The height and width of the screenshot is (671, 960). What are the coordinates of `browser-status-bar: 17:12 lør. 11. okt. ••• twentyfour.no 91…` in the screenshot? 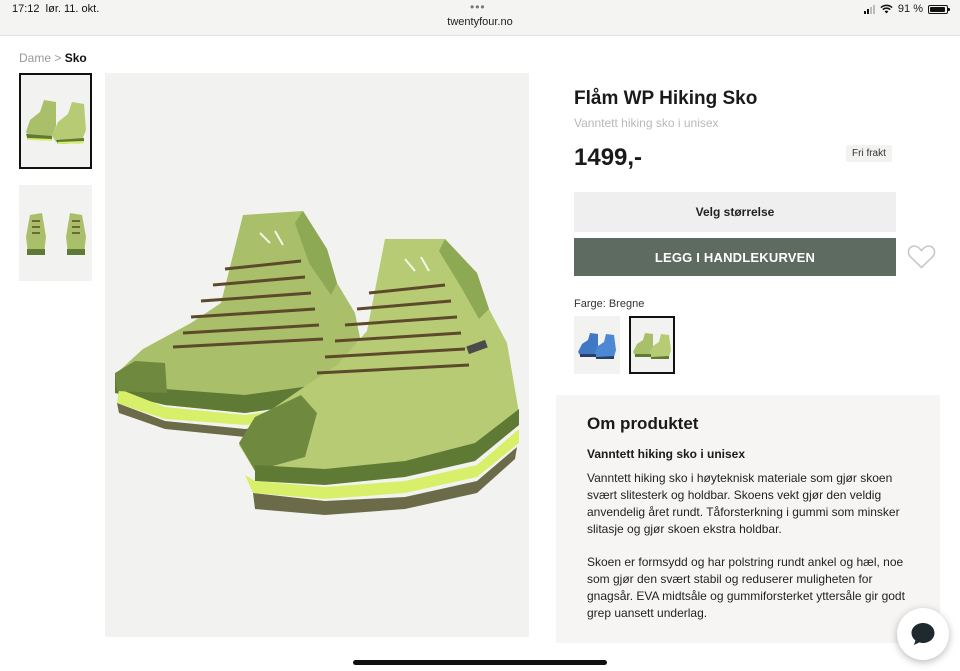 It's located at (480, 18).